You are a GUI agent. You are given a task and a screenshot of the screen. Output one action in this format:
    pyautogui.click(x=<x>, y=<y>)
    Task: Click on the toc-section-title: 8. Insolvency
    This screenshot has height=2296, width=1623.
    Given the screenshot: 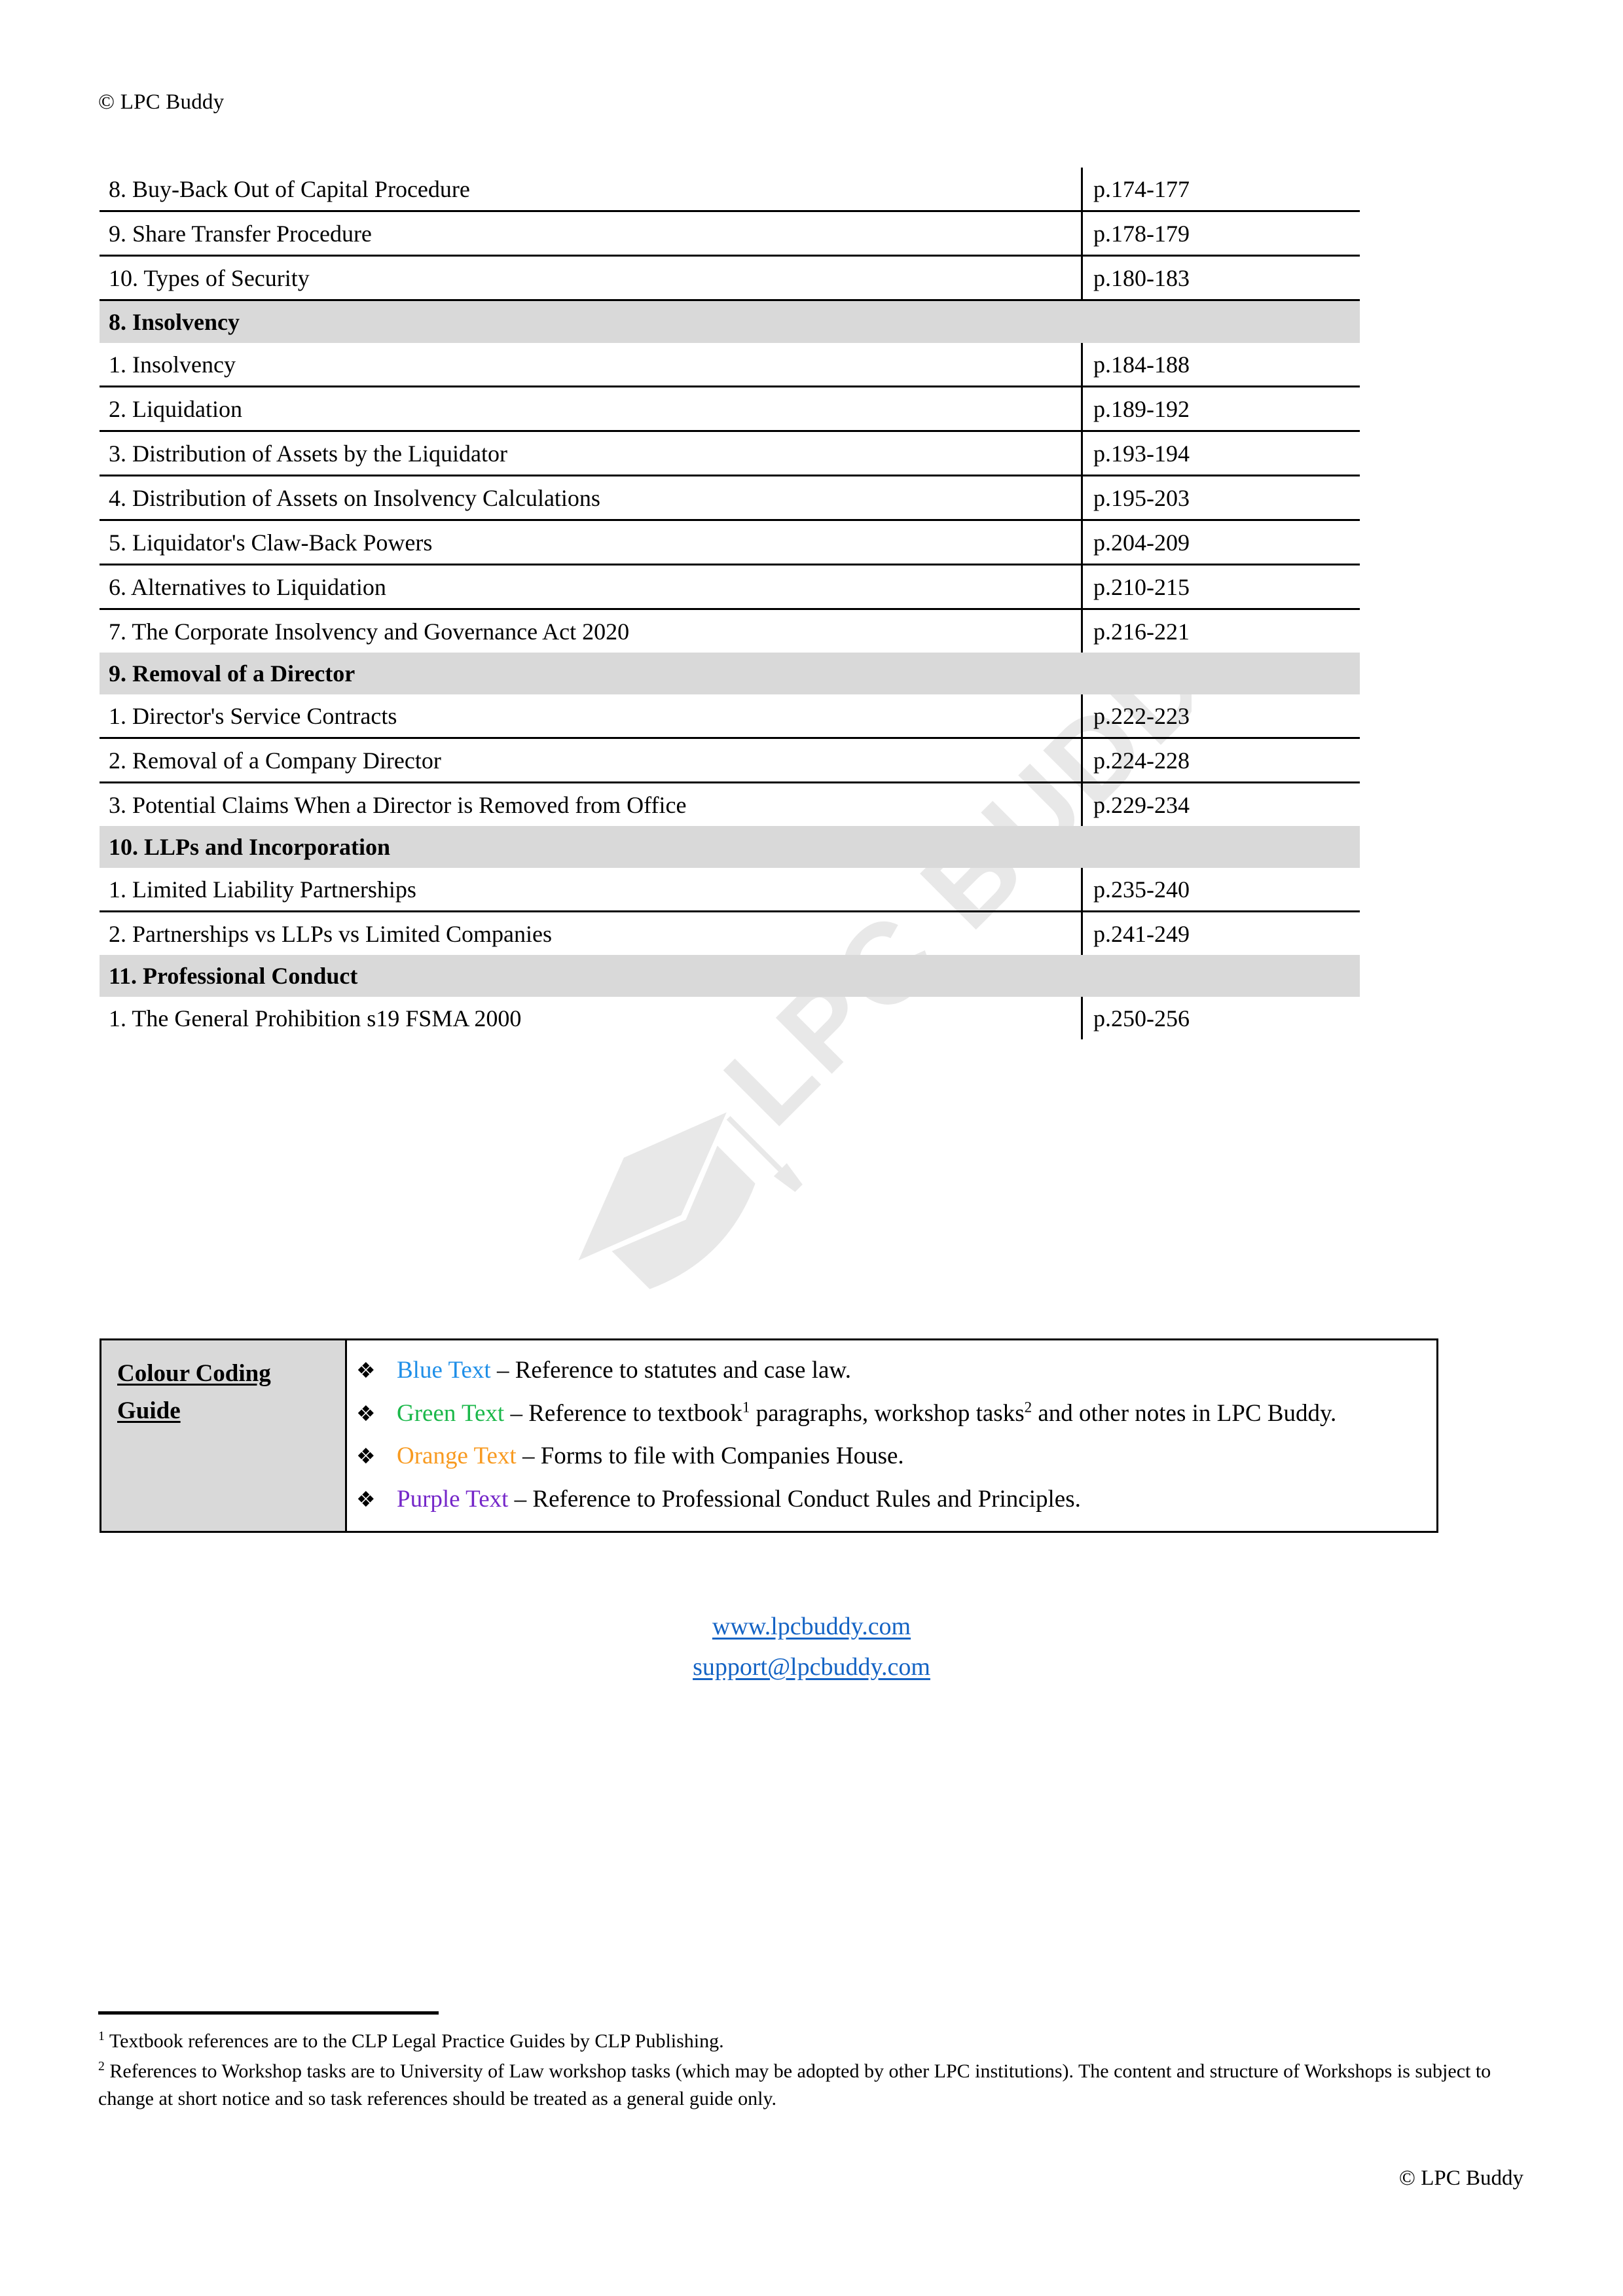 What is the action you would take?
    pyautogui.click(x=730, y=321)
    